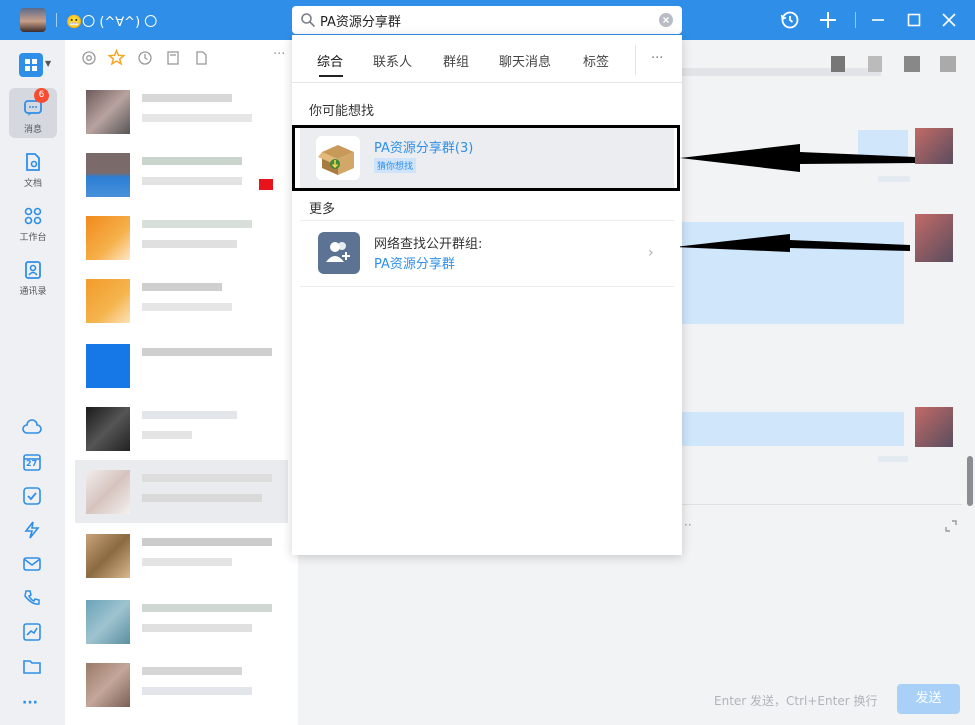 The image size is (975, 725). Describe the element at coordinates (32, 530) in the screenshot. I see `lightning-icon` at that location.